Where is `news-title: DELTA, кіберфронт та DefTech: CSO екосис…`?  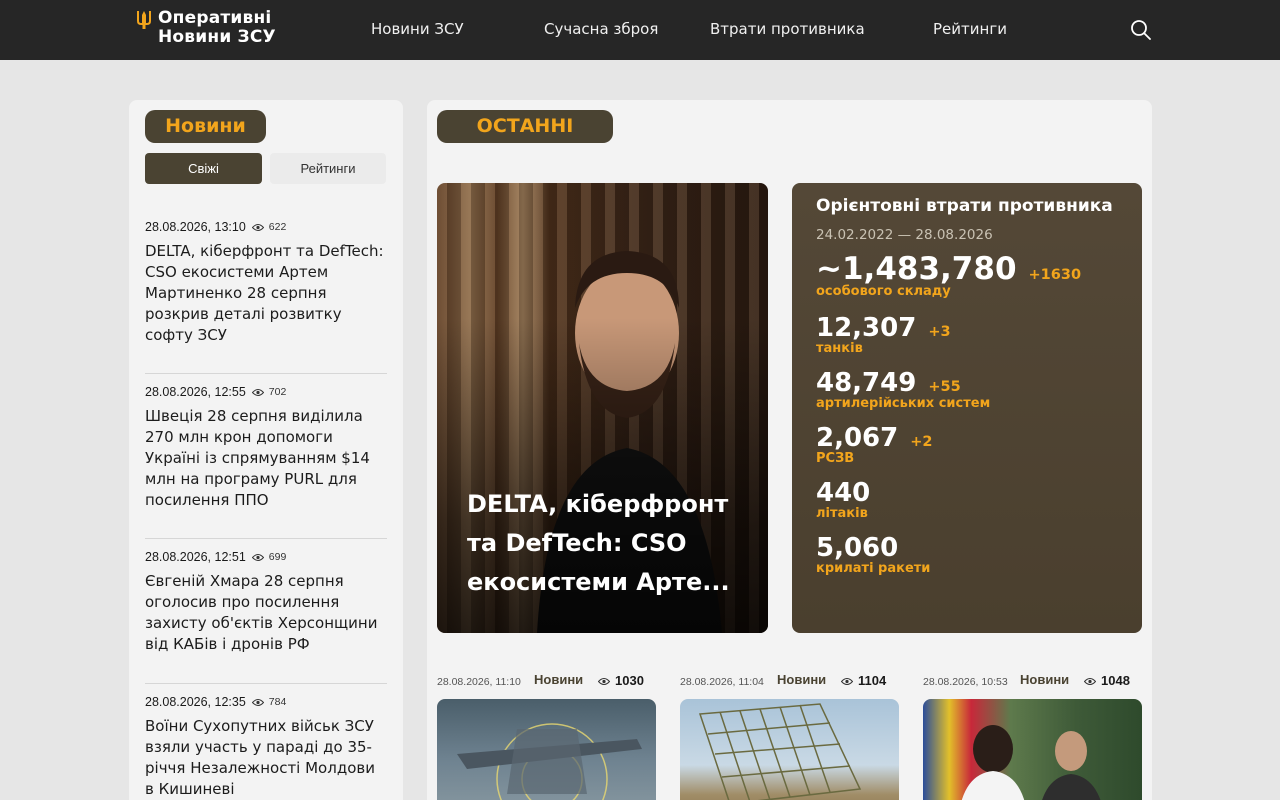
news-title: DELTA, кіберфронт та DefTech: CSO екосис… is located at coordinates (266, 293).